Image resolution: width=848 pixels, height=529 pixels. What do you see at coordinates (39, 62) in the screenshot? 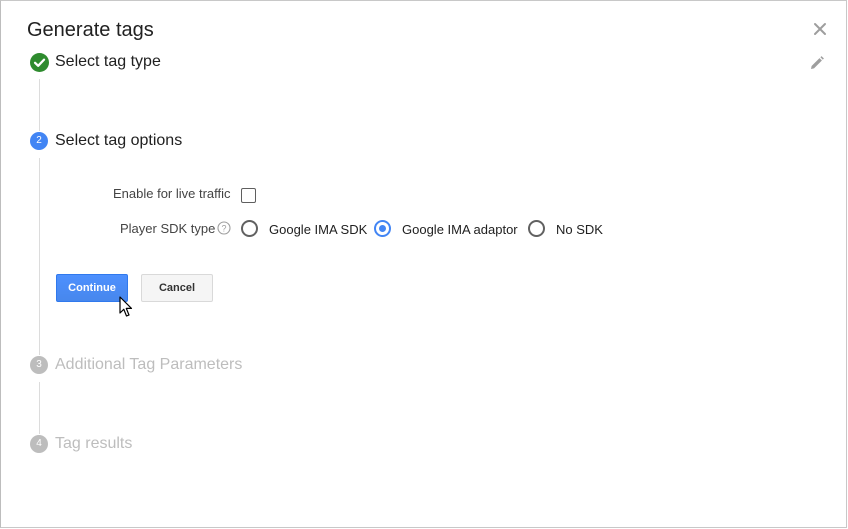
I see `check-icon` at bounding box center [39, 62].